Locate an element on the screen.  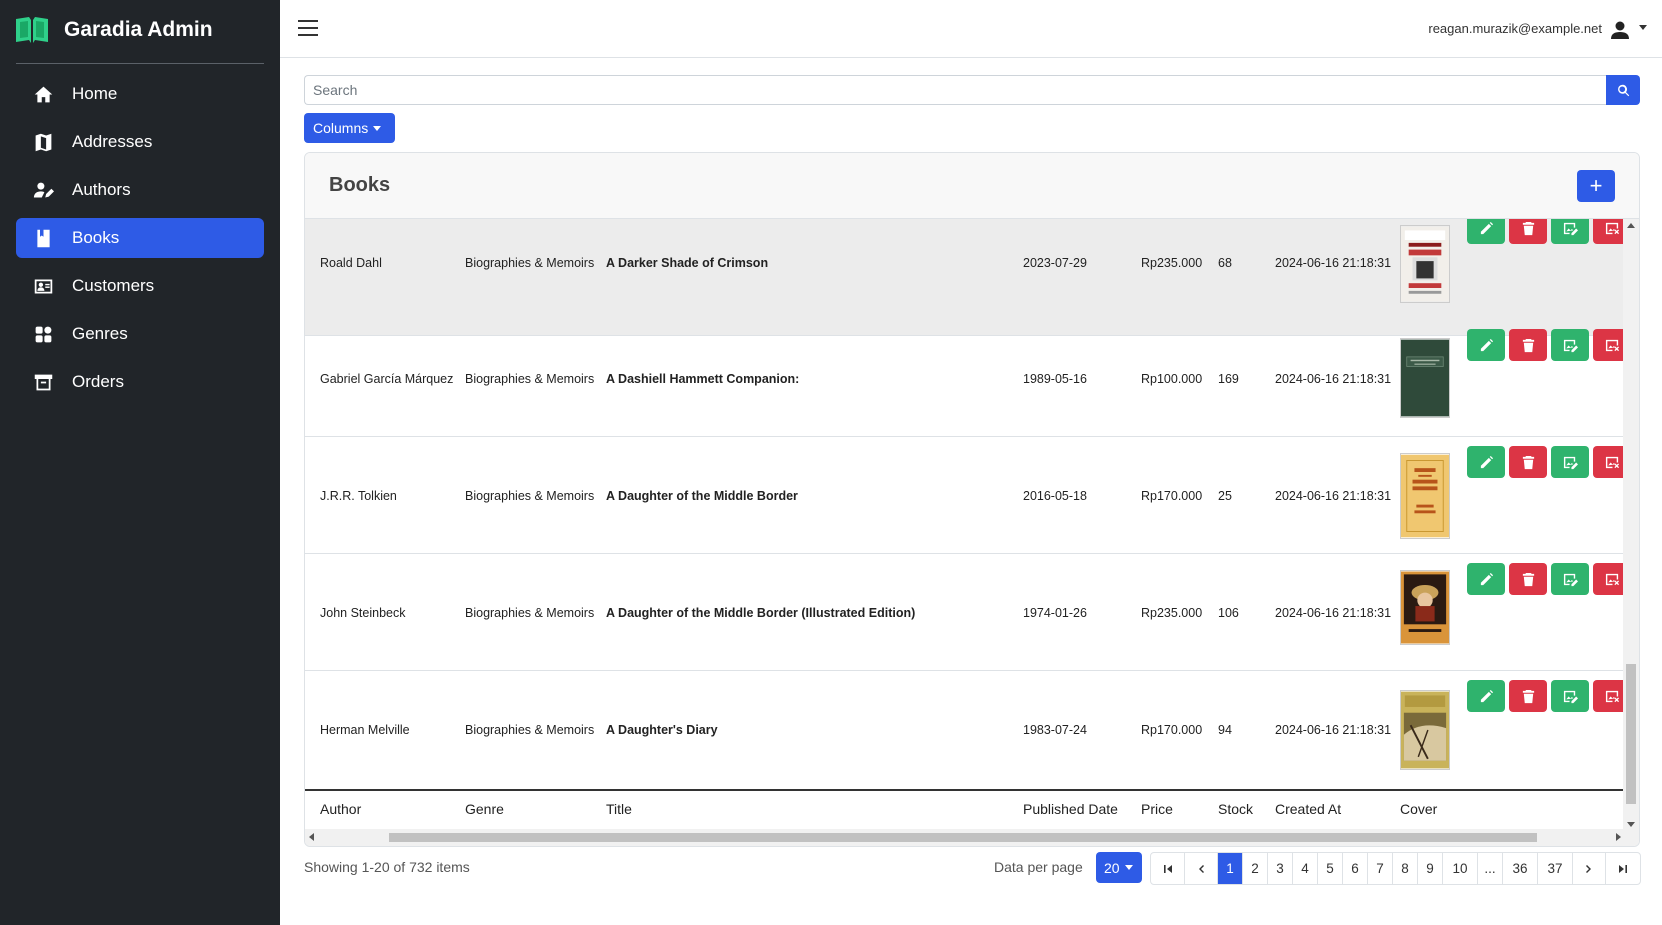
page-button: 36 is located at coordinates (1520, 868).